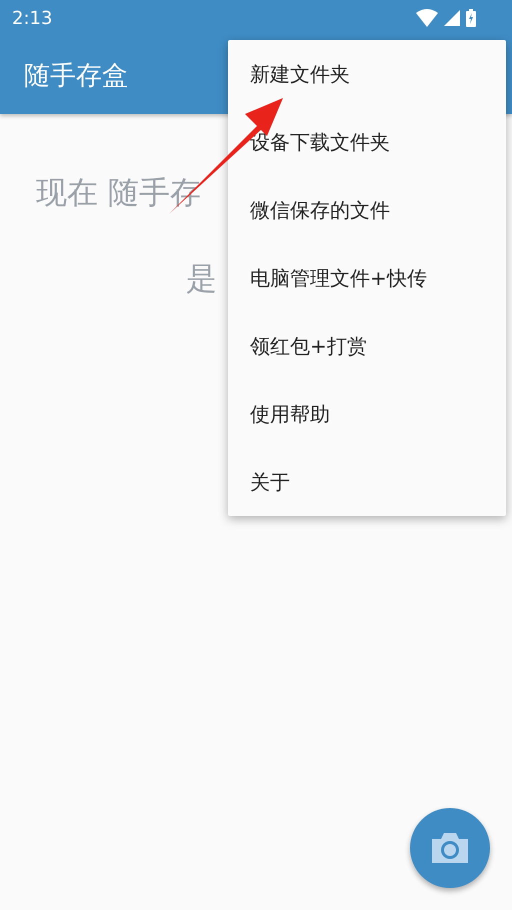 The height and width of the screenshot is (910, 512). What do you see at coordinates (427, 18) in the screenshot?
I see `wifi-icon` at bounding box center [427, 18].